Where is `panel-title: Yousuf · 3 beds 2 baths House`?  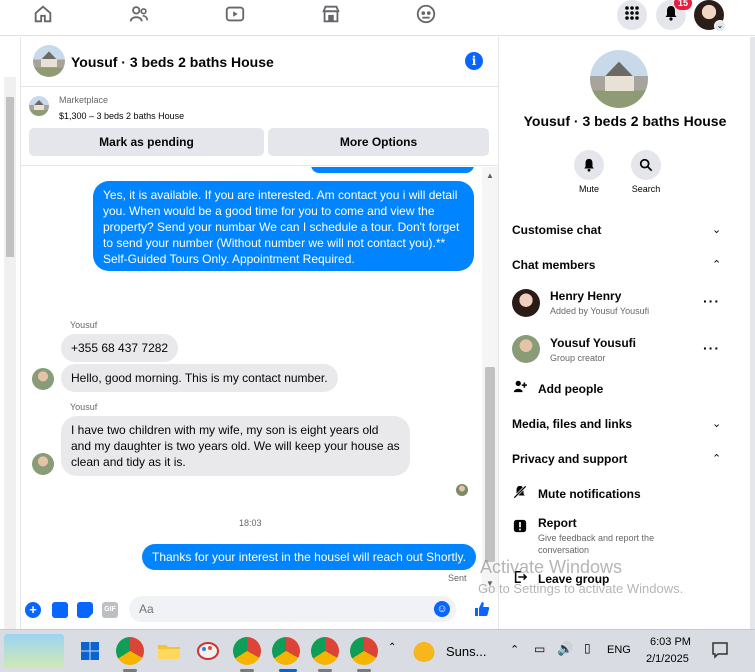 panel-title: Yousuf · 3 beds 2 baths House is located at coordinates (625, 121).